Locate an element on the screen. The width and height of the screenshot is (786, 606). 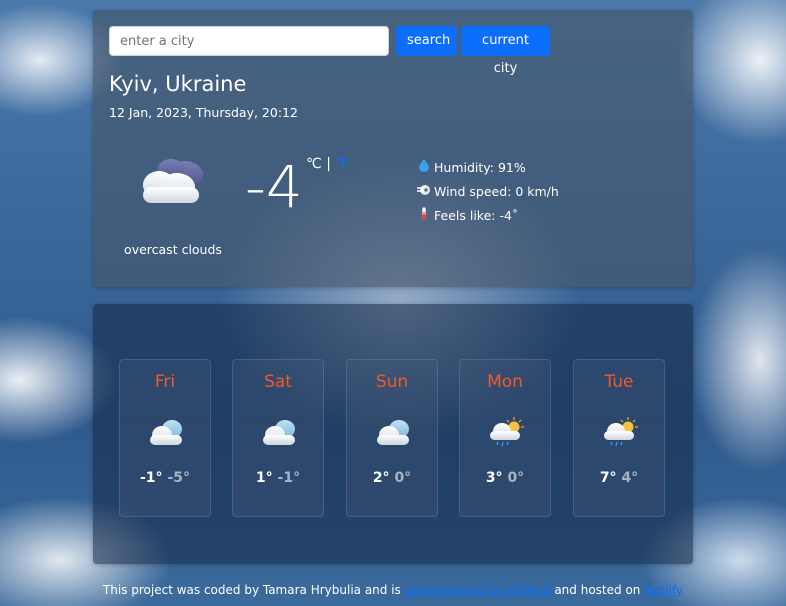
forecast-card: Fri -1° -5° is located at coordinates (165, 438).